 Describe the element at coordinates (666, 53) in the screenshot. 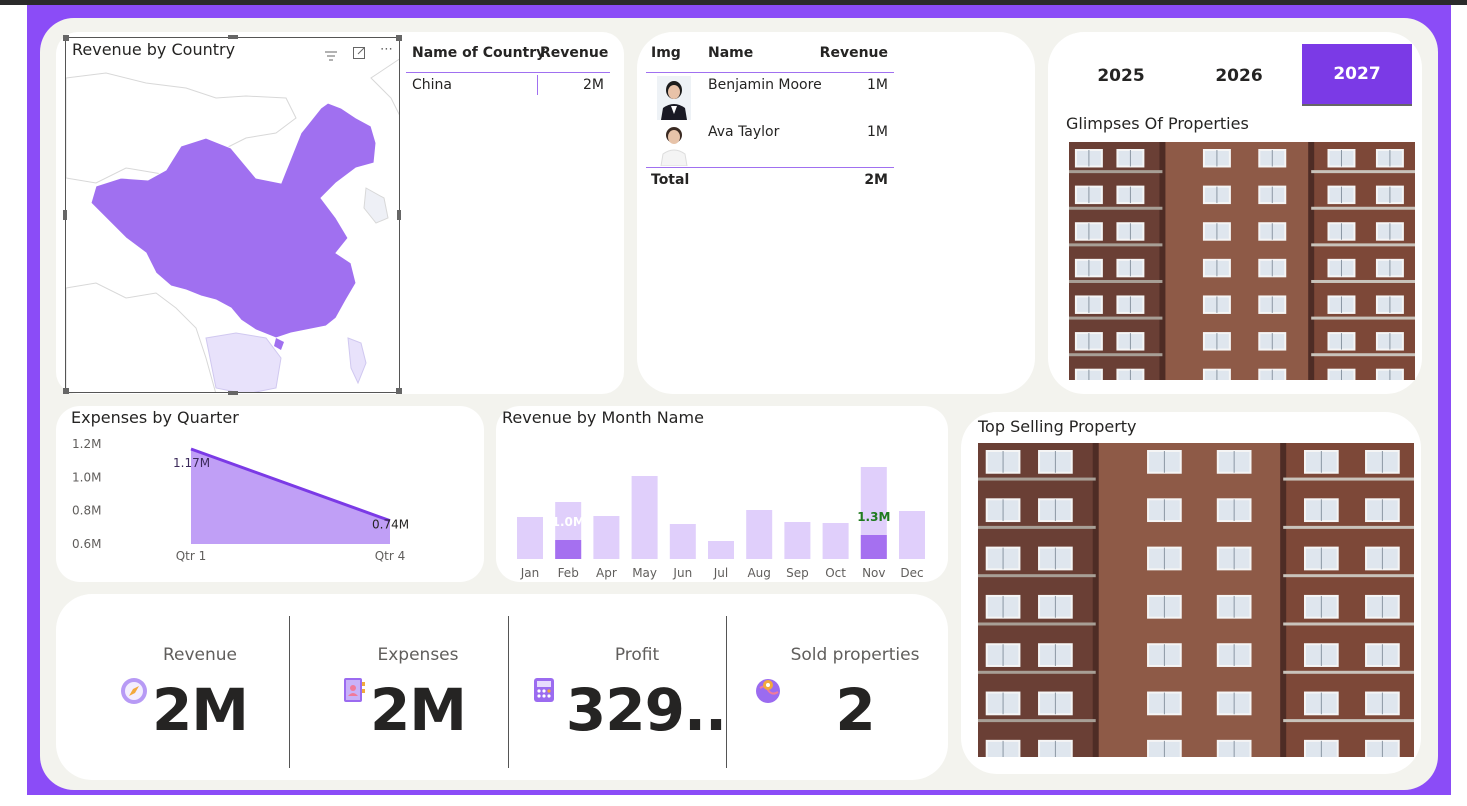

I see `header-img: Img` at that location.